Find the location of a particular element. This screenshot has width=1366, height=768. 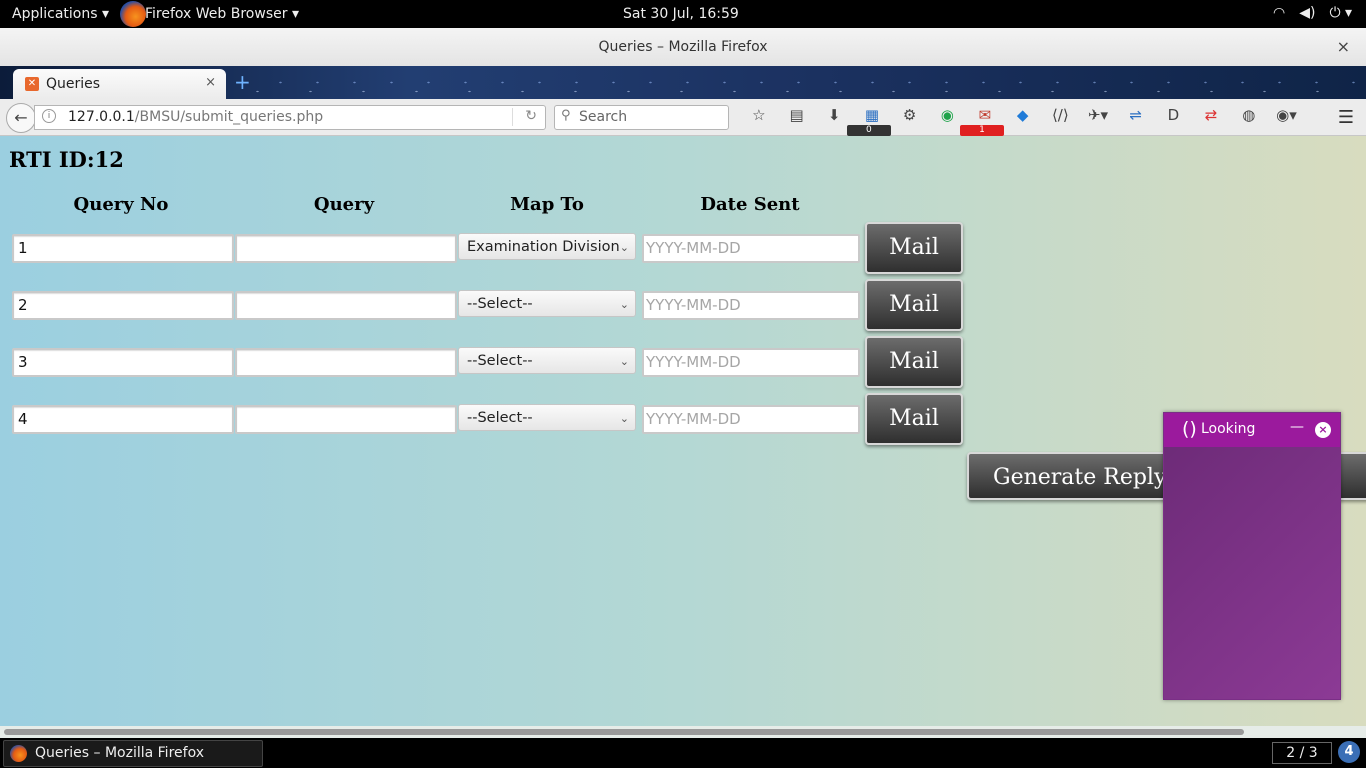

tab-label: Queries is located at coordinates (73, 84).